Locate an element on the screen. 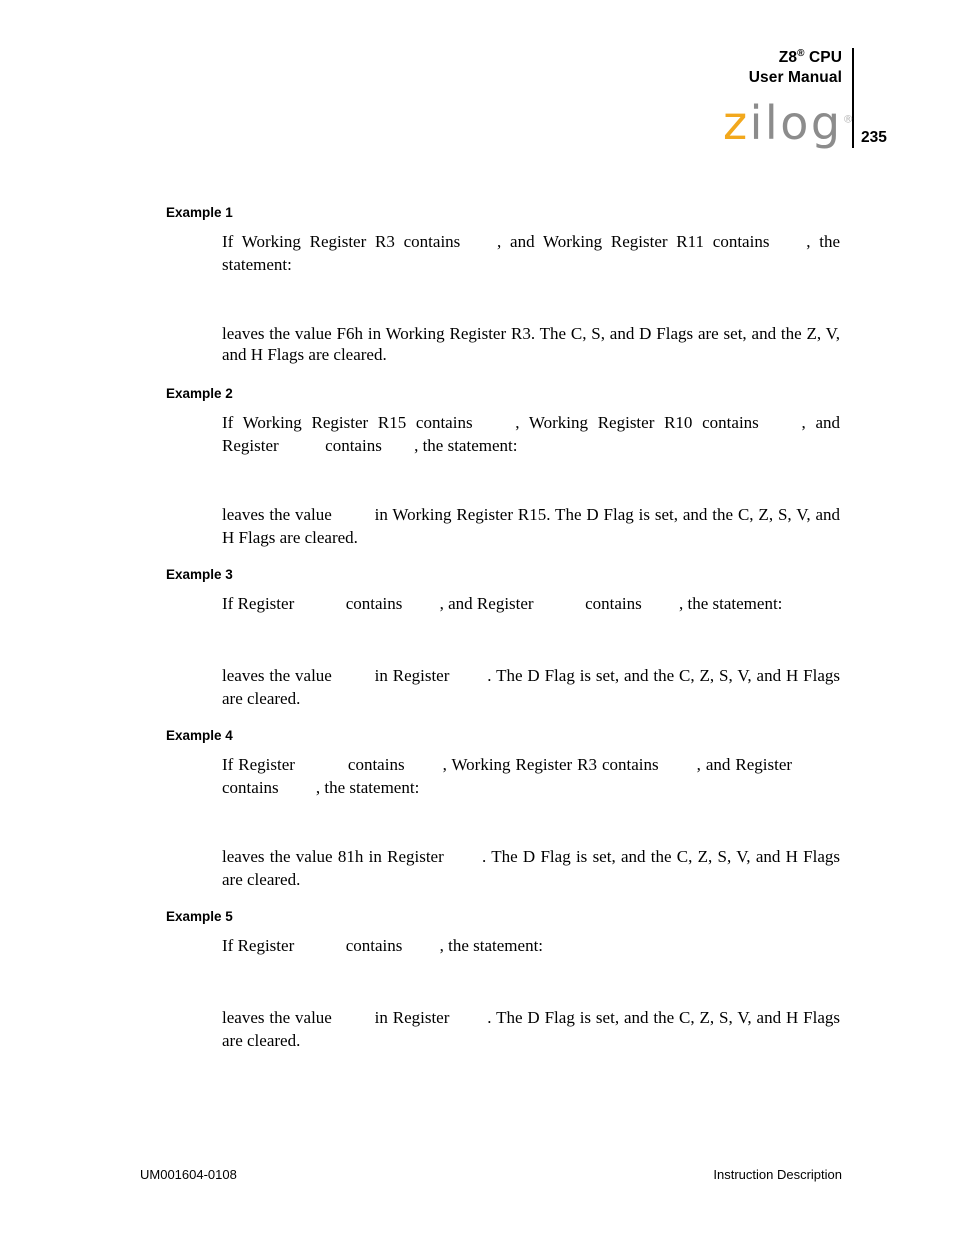  result-text-5b: in Register is located at coordinates (412, 1017).